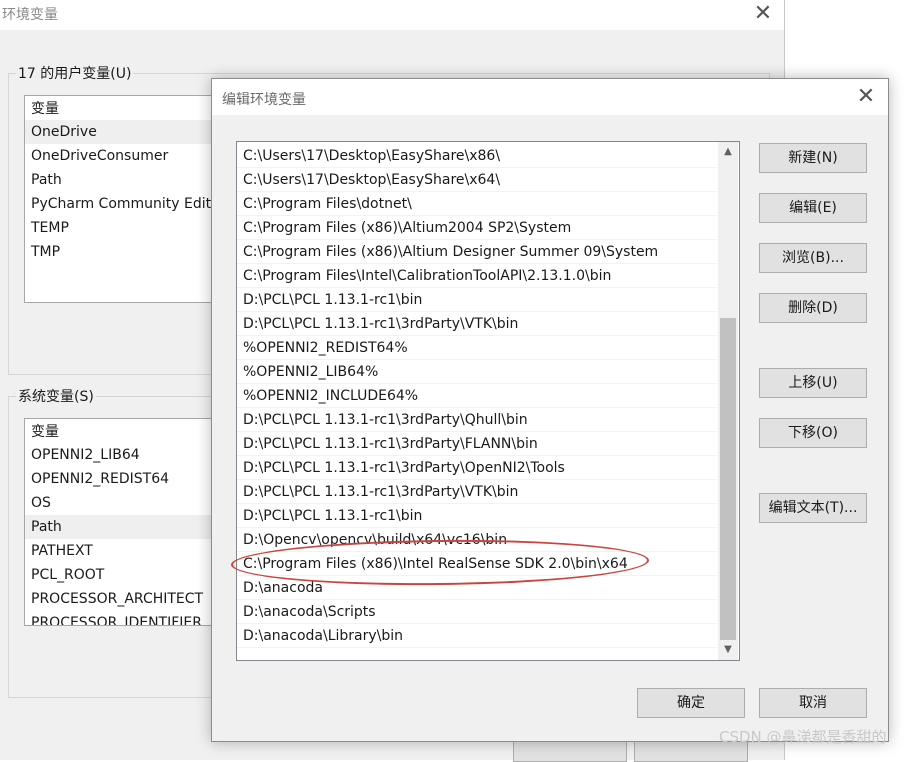 The height and width of the screenshot is (762, 904). I want to click on list-item: OPENNI2_REDIST64, so click(125, 479).